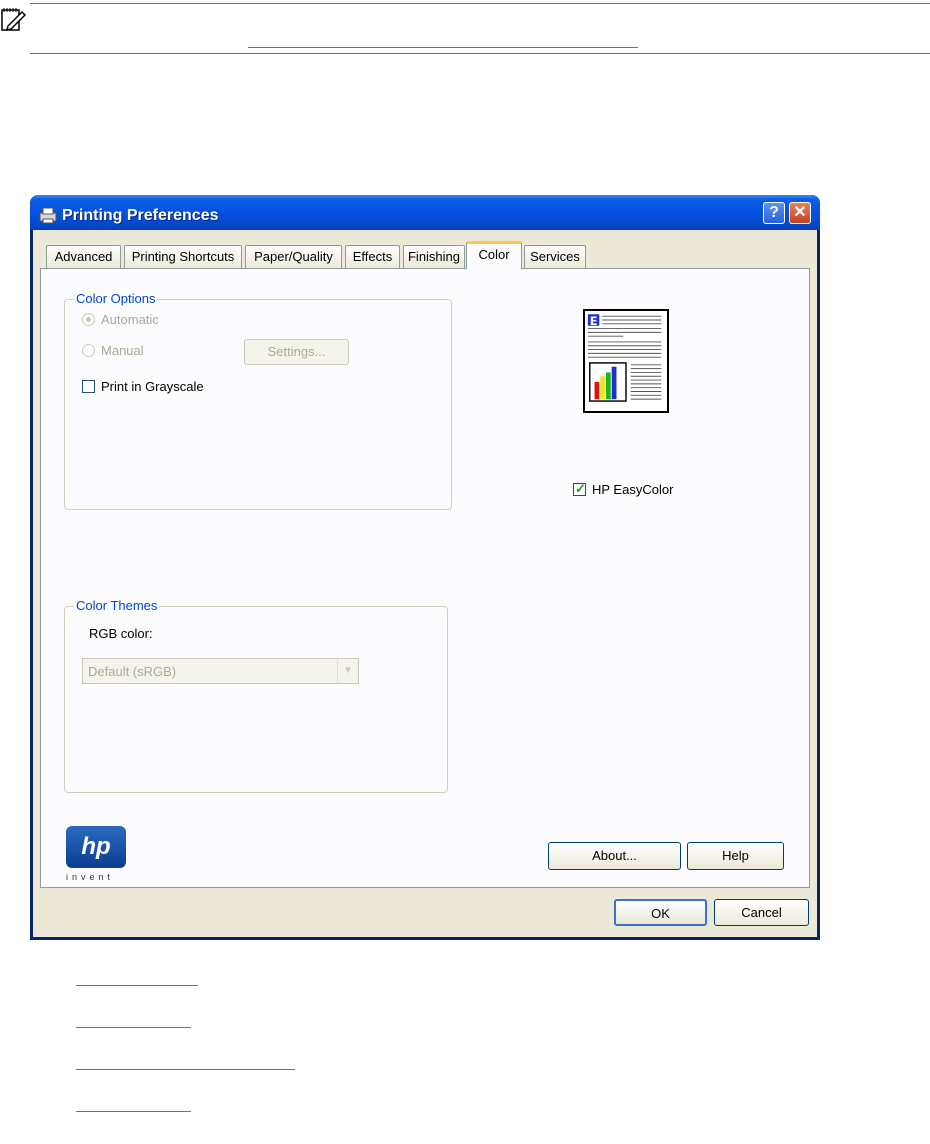 Image resolution: width=930 pixels, height=1144 pixels. Describe the element at coordinates (130, 319) in the screenshot. I see `automatic-label: Automatic` at that location.